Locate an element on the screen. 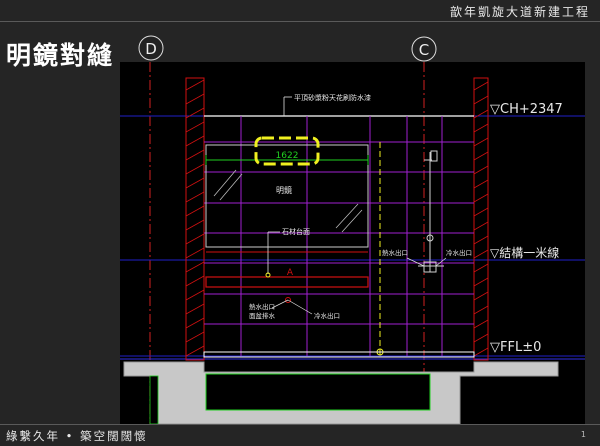 This screenshot has height=446, width=600. basin-drain-note: 面盆排水 is located at coordinates (262, 315).